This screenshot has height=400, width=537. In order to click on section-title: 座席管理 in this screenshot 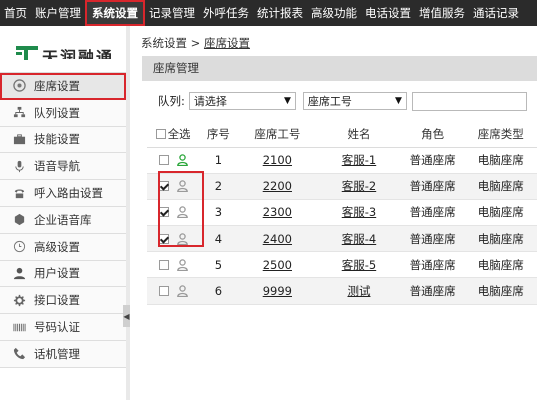, I will do `click(339, 68)`.